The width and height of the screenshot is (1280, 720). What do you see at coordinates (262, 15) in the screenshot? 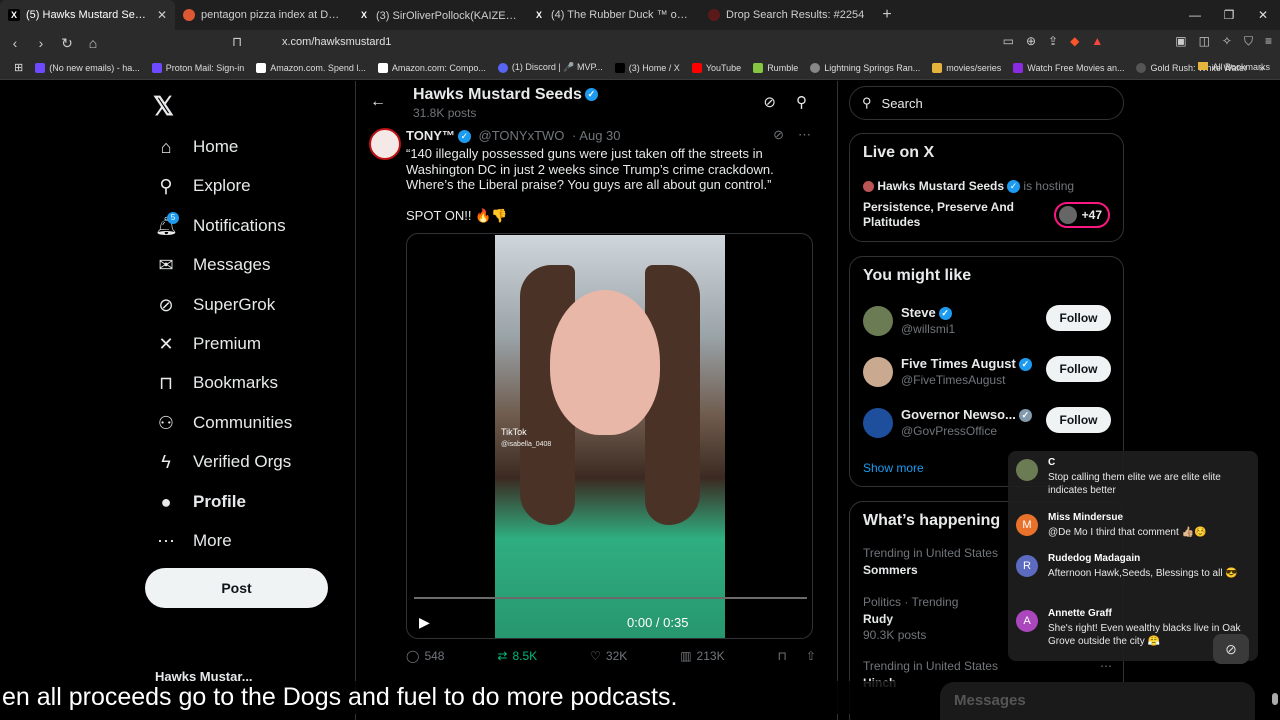
I see `browser-tab: pentagon pizza index at DuckDuckGo` at bounding box center [262, 15].